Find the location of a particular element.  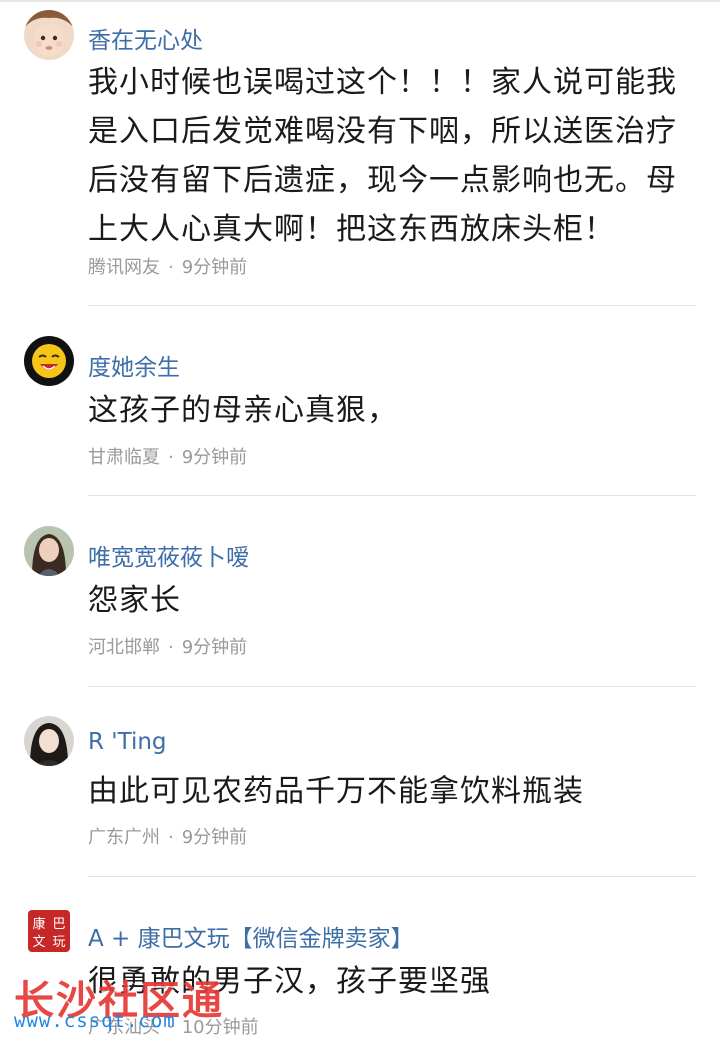

child-avatar-icon is located at coordinates (49, 35).